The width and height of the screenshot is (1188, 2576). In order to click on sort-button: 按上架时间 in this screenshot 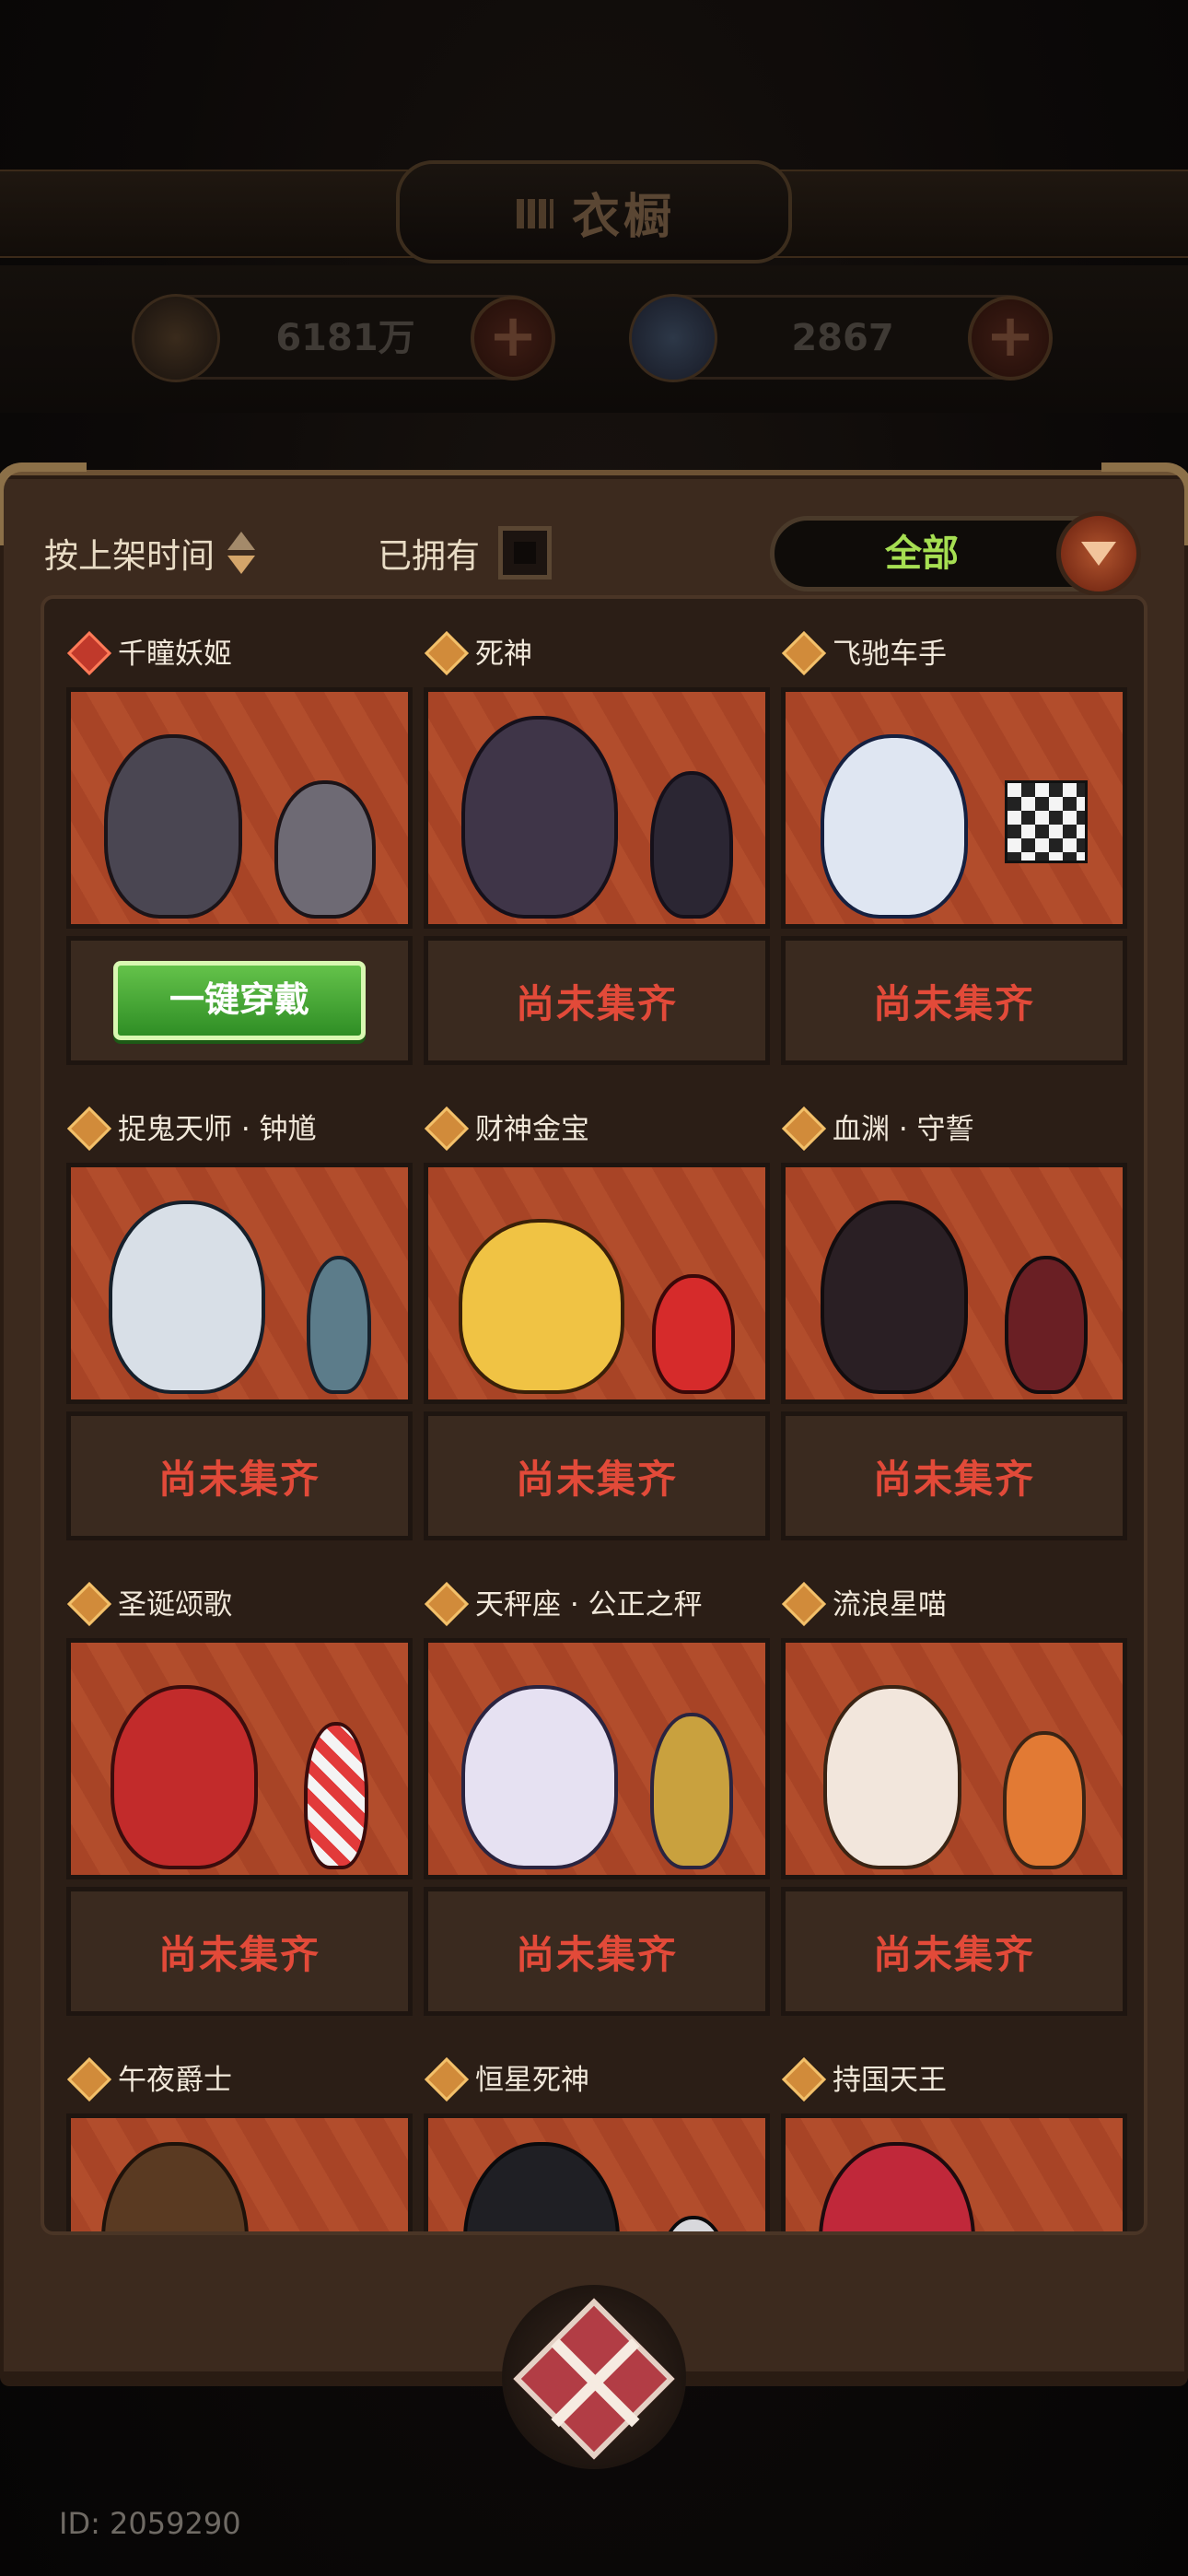, I will do `click(150, 552)`.